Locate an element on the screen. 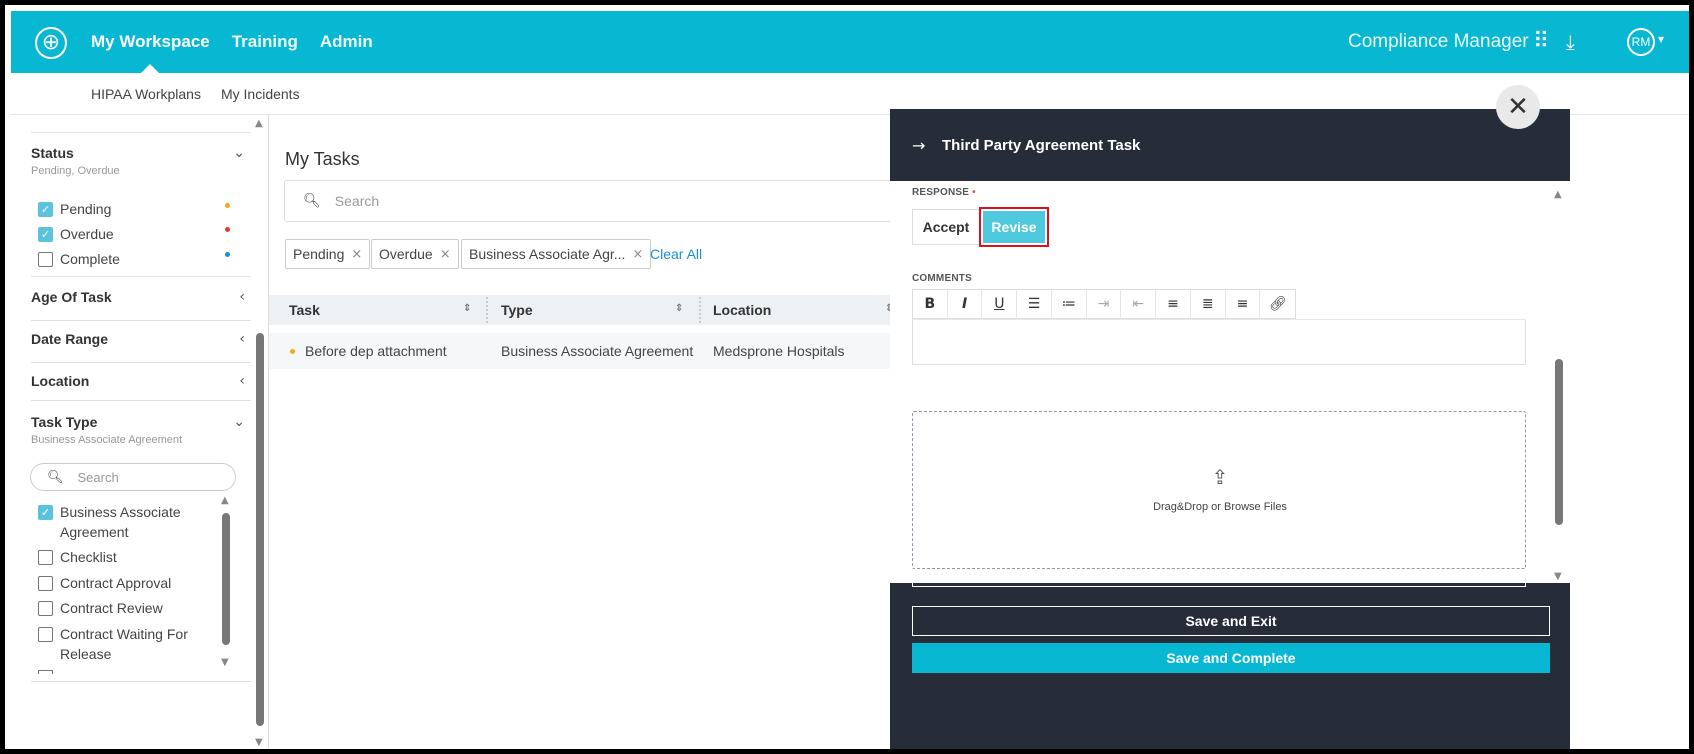 The height and width of the screenshot is (754, 1694). download-icon: ⤓ is located at coordinates (1570, 42).